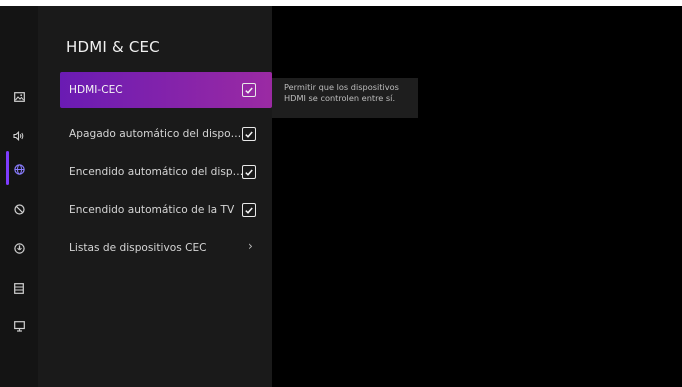 The height and width of the screenshot is (387, 682). Describe the element at coordinates (113, 47) in the screenshot. I see `page-title: HDMI & CEC` at that location.